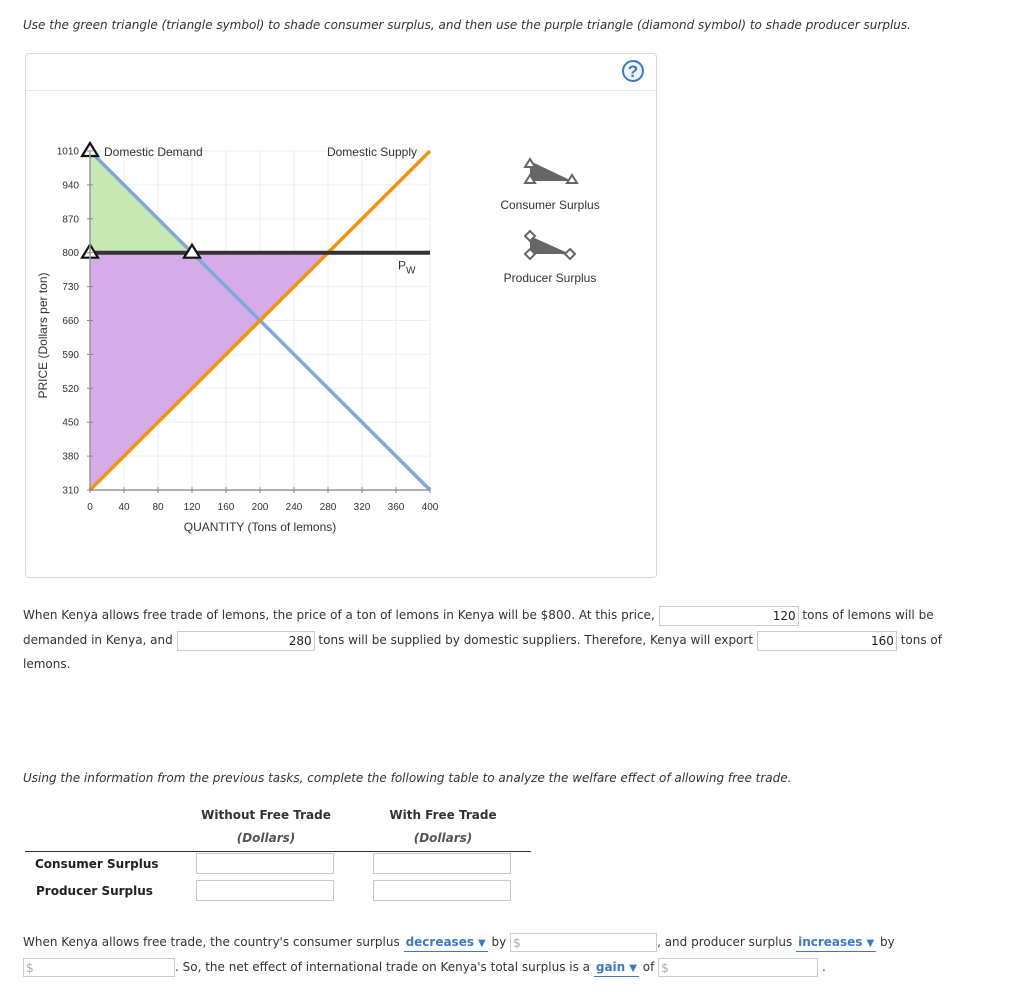 The image size is (1024, 996). I want to click on q3-text-2: , and producer surplus, so click(725, 942).